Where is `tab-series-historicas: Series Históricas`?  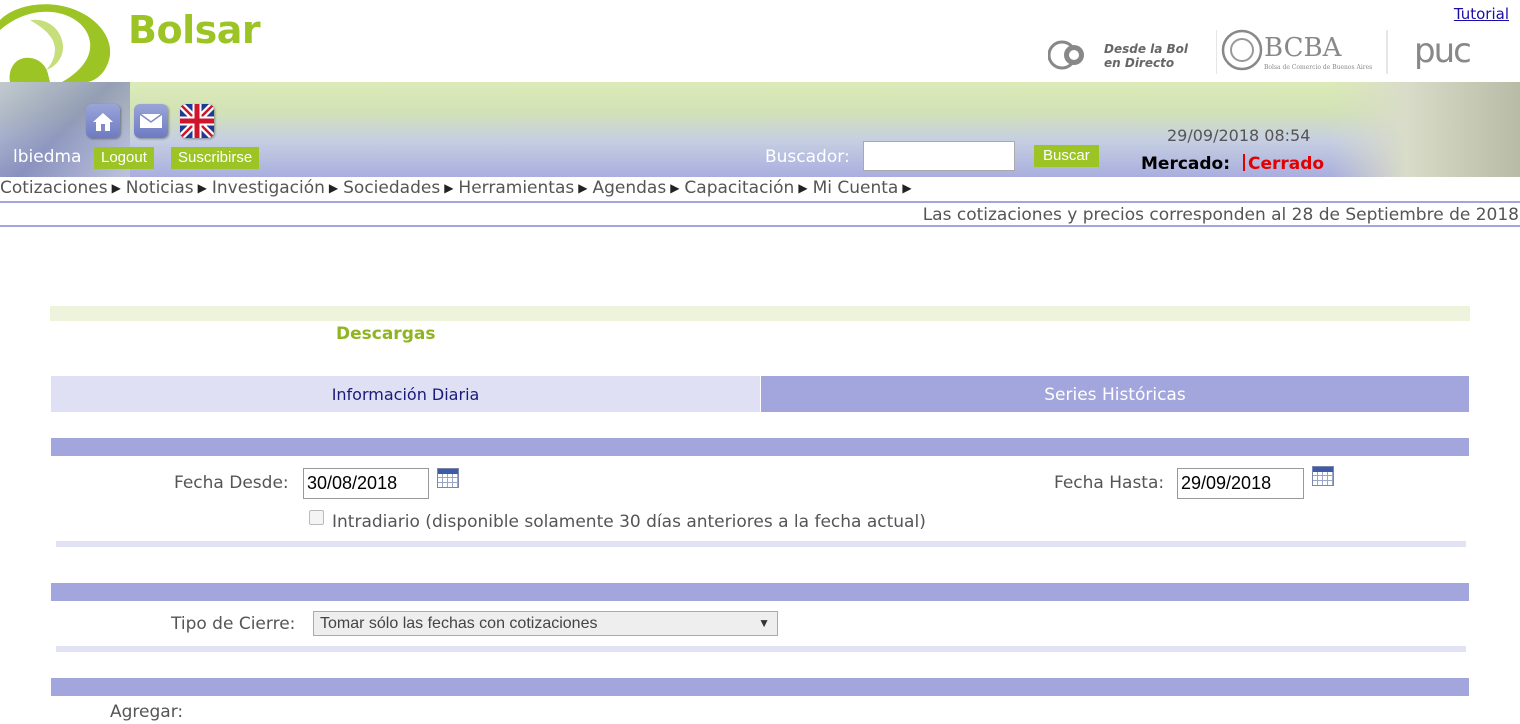 tab-series-historicas: Series Históricas is located at coordinates (1115, 394).